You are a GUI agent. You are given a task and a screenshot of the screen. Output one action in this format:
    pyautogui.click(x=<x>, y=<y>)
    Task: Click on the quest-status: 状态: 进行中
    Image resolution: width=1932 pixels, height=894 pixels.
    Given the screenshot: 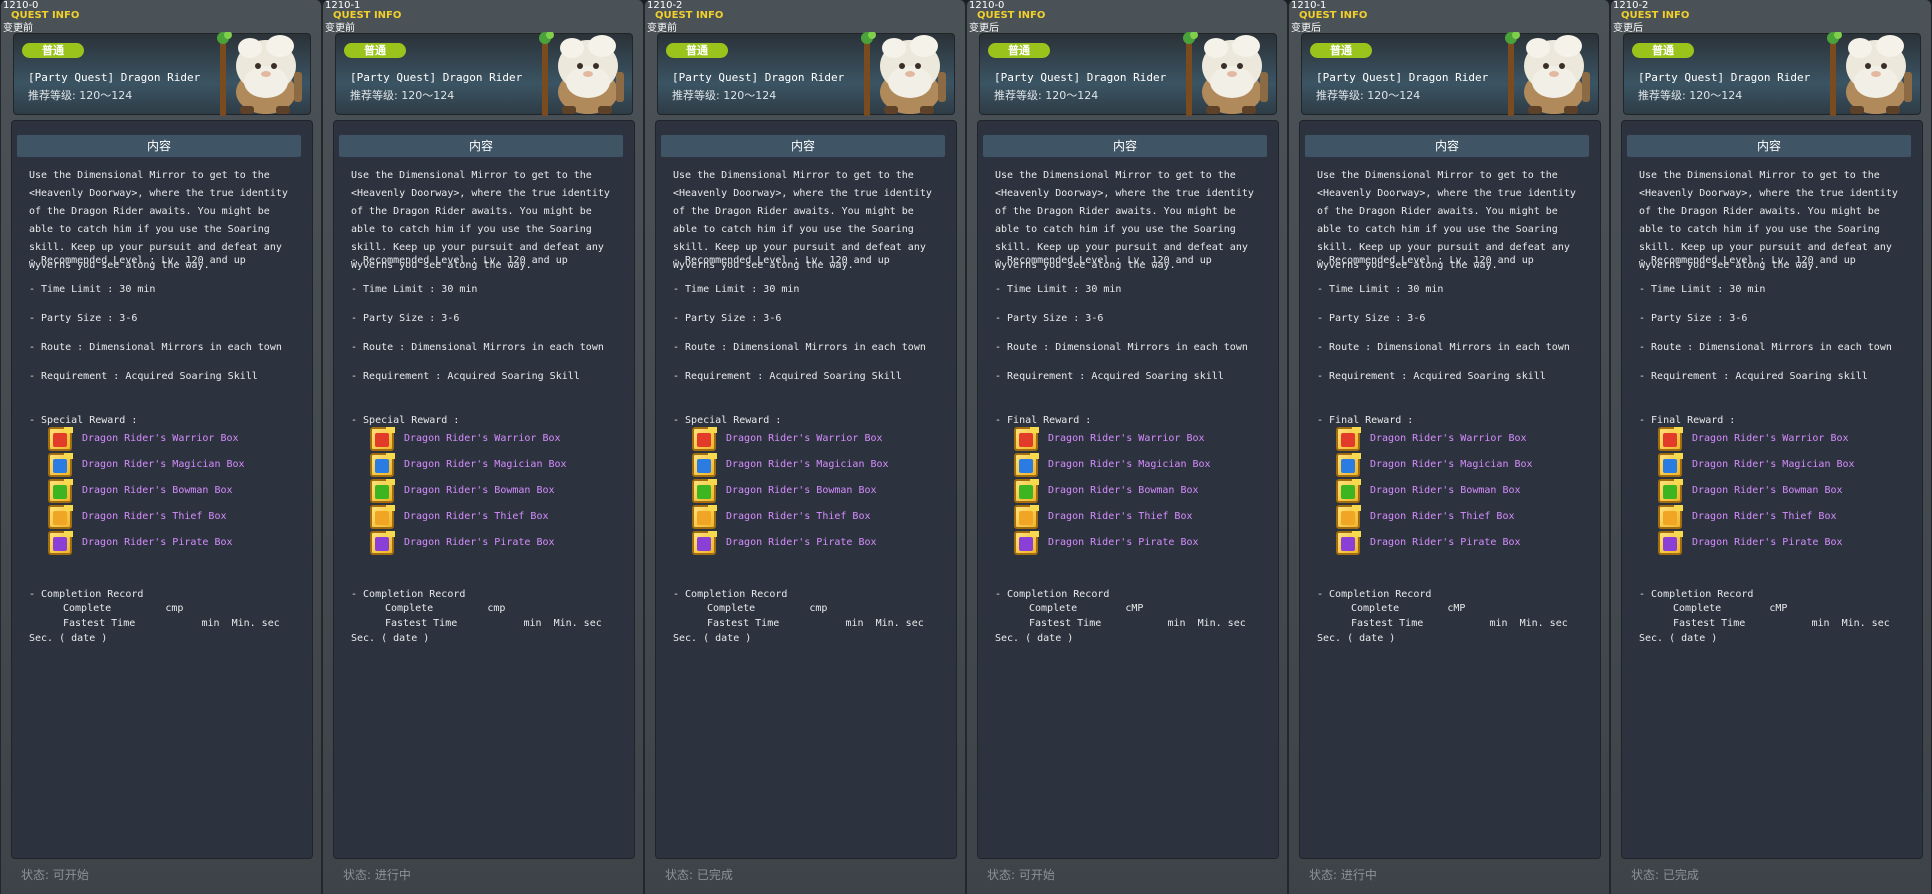 What is the action you would take?
    pyautogui.click(x=1343, y=875)
    